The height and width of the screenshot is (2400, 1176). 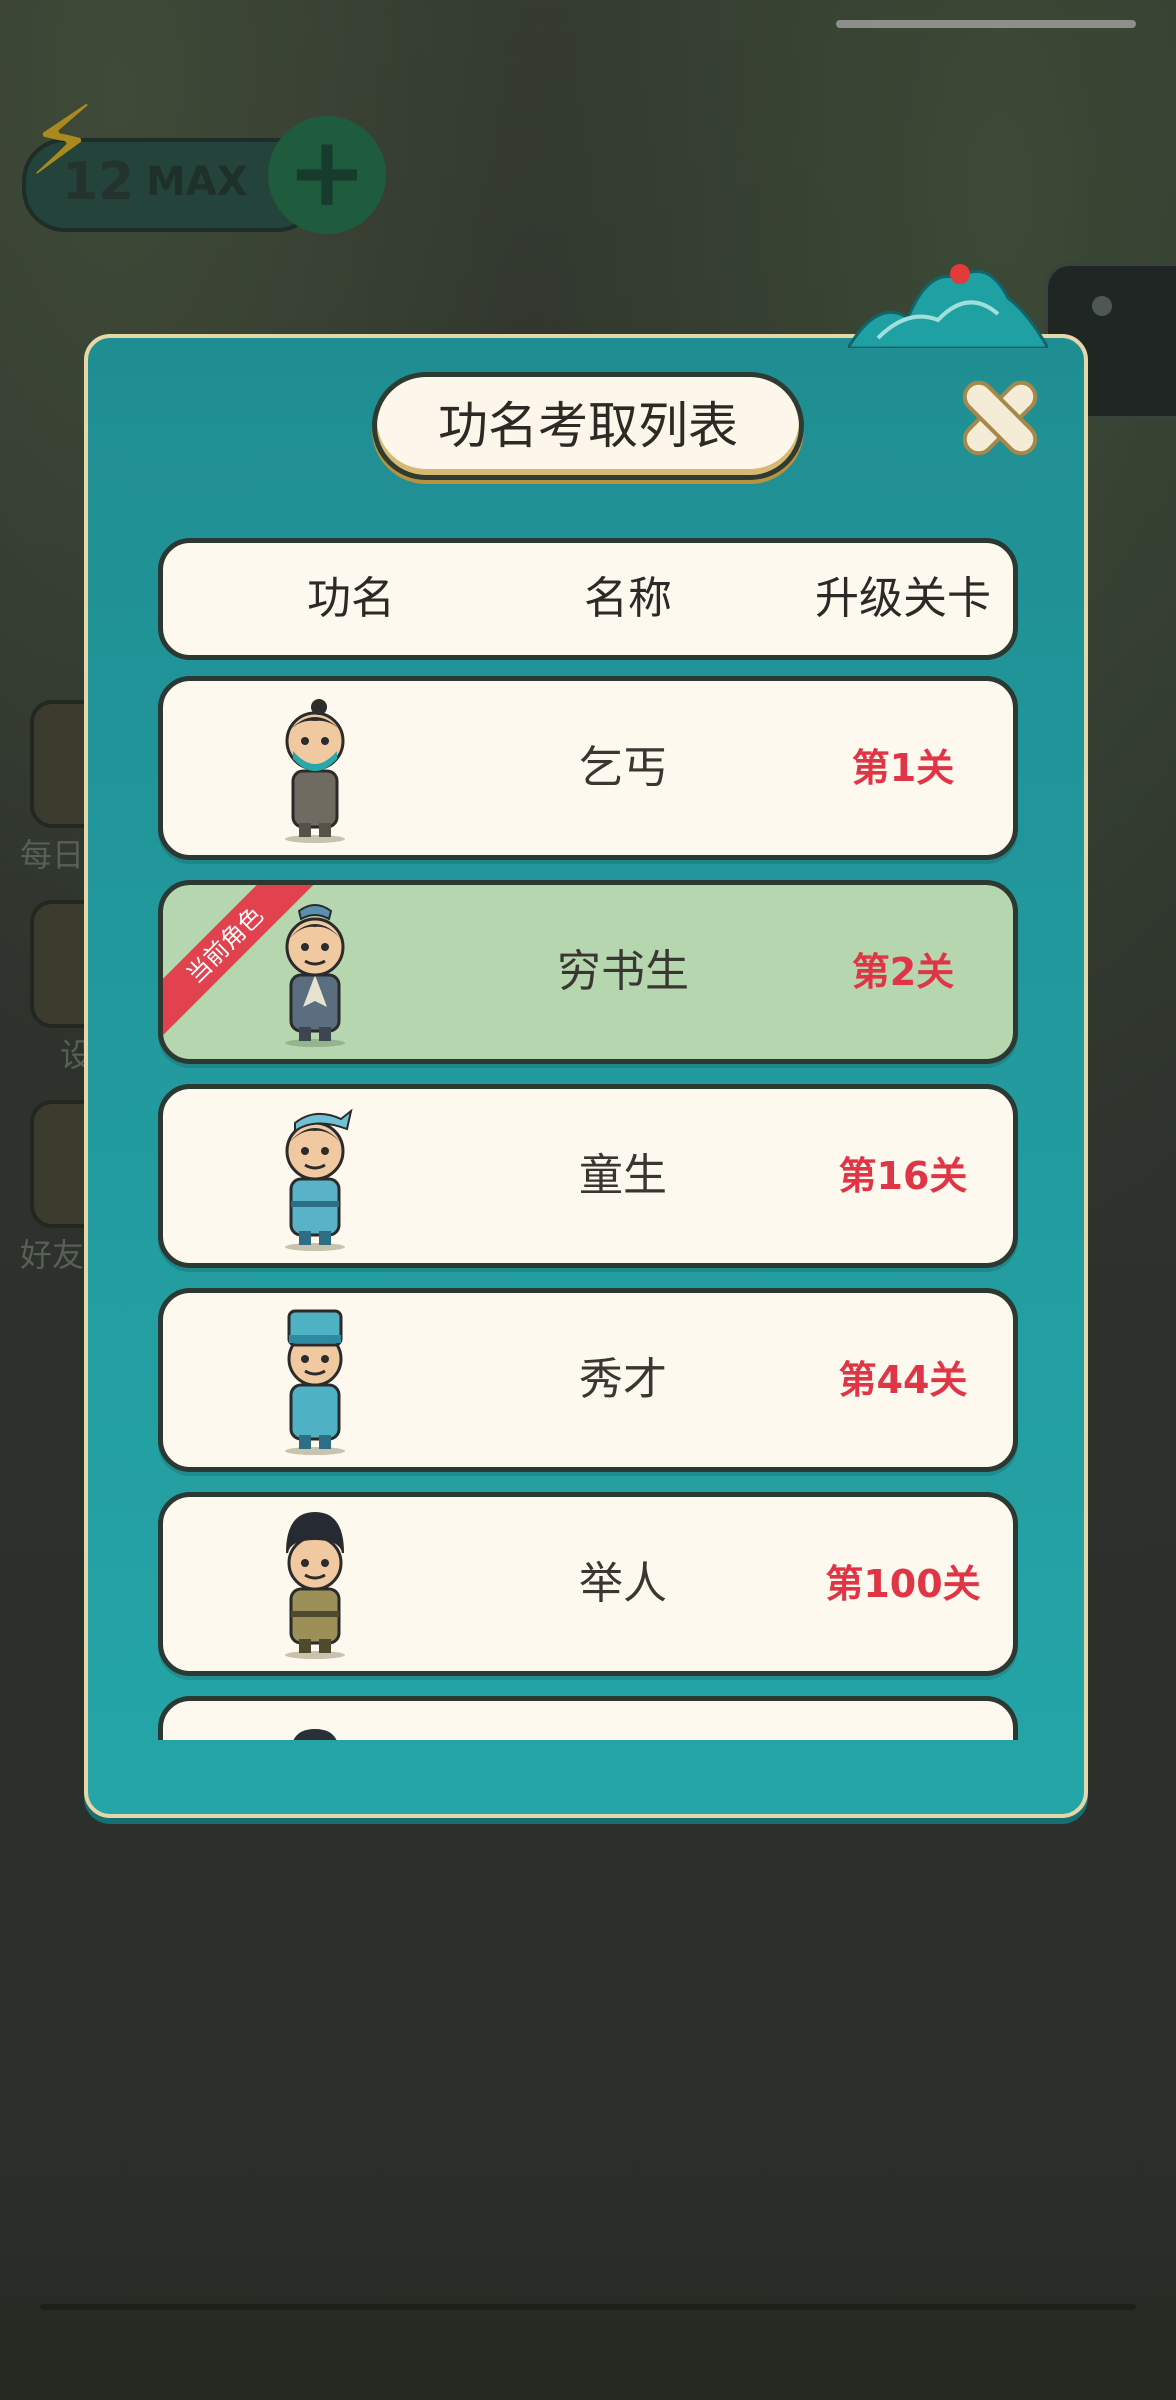 I want to click on rank-level: 第1关, so click(x=903, y=768).